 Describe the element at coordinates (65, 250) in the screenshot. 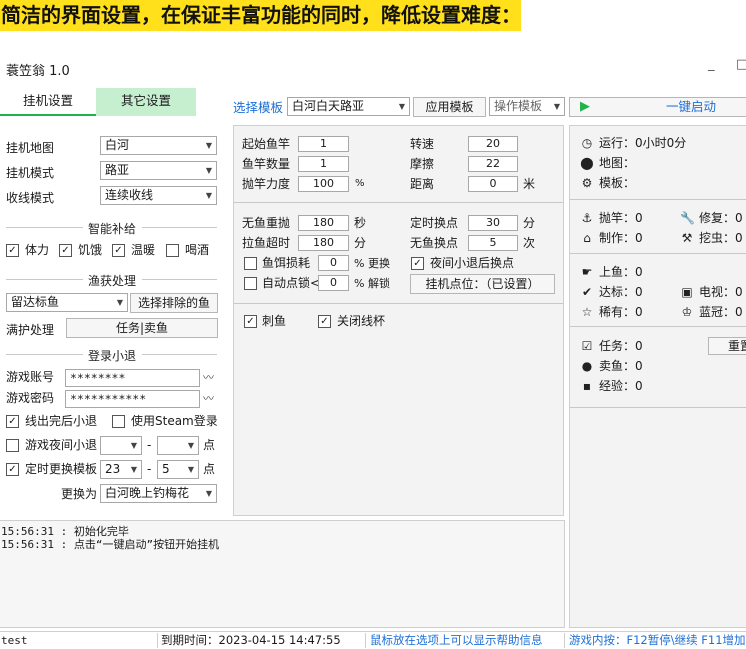

I see `hunger-checkbox: ✓` at that location.